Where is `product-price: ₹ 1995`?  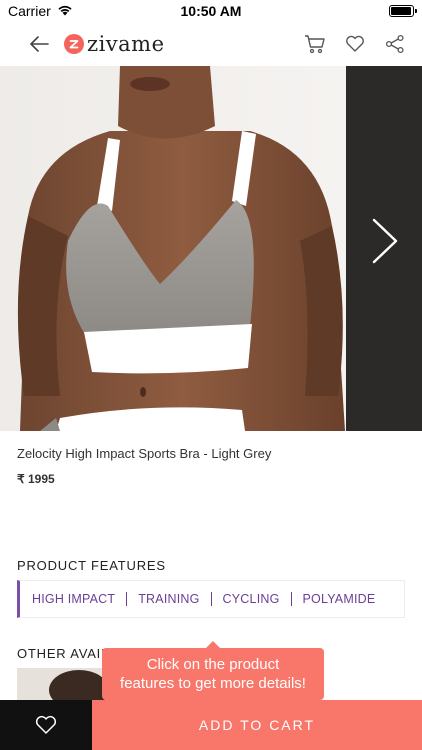
product-price: ₹ 1995 is located at coordinates (36, 479).